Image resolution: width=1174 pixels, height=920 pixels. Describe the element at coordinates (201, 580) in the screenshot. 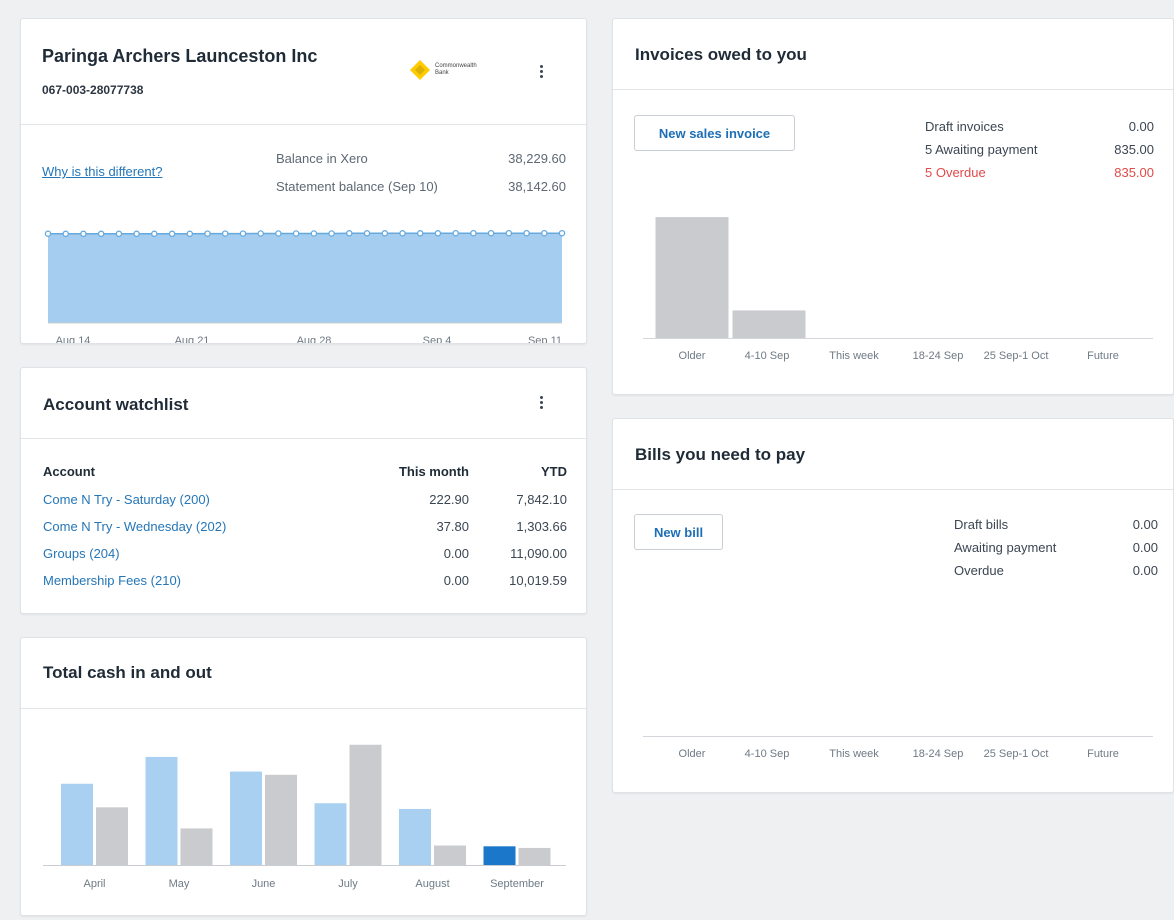

I see `watchlist-account-link: Membership Fees (210)` at that location.